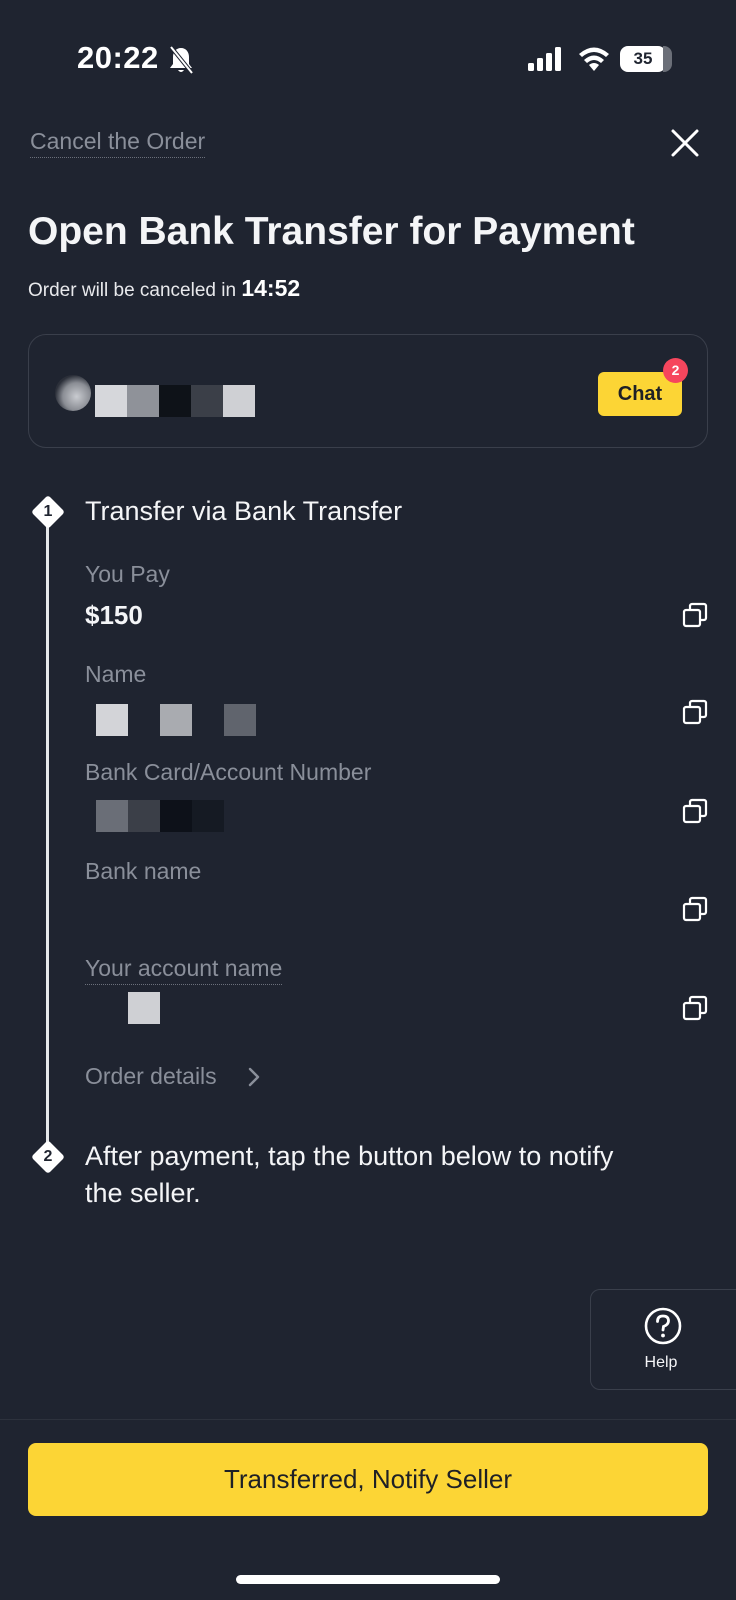 This screenshot has height=1600, width=736. Describe the element at coordinates (368, 1579) in the screenshot. I see `home-indicator` at that location.